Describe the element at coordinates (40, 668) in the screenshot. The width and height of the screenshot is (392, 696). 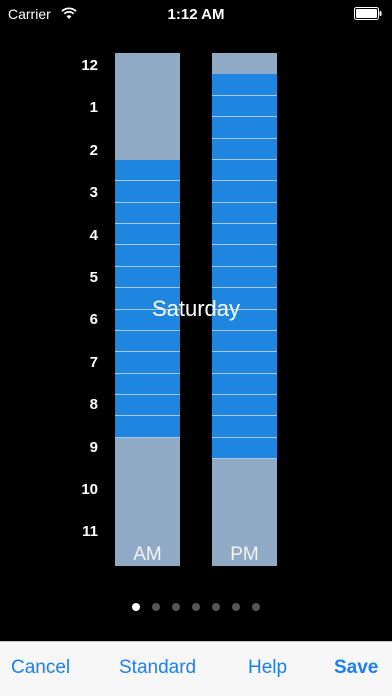
I see `cancel-button: Cancel` at that location.